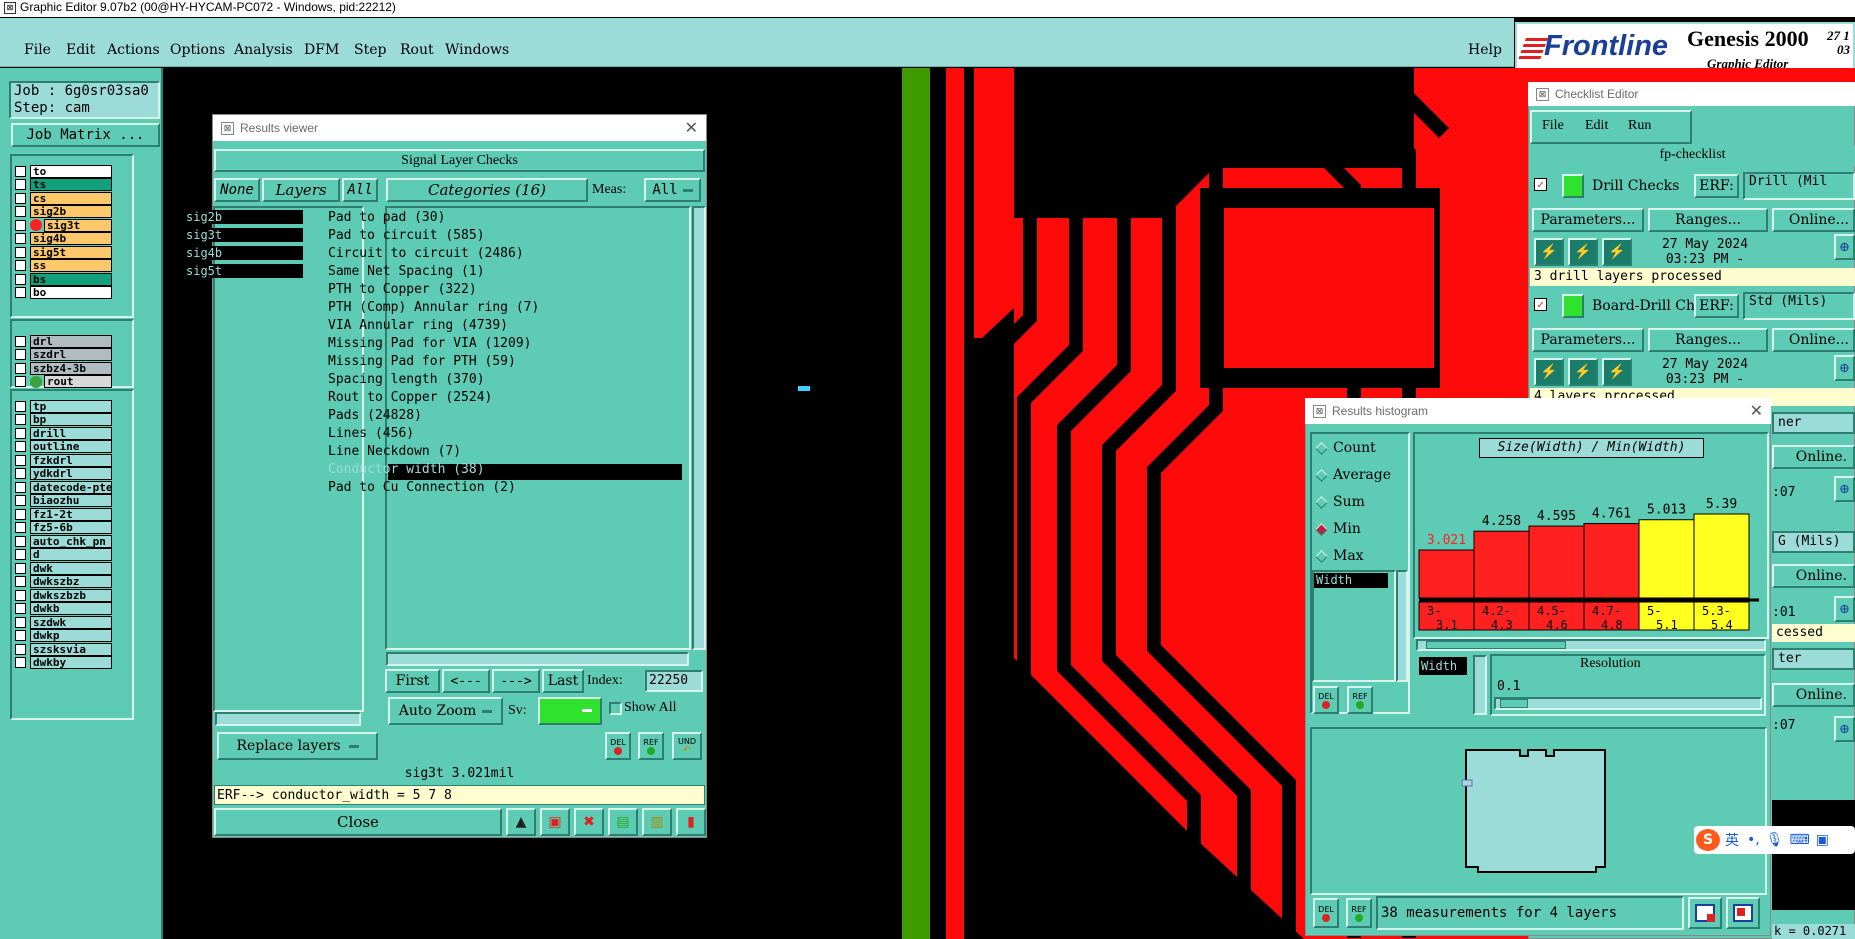 Image resolution: width=1855 pixels, height=939 pixels. Describe the element at coordinates (243, 253) in the screenshot. I see `rv-layer-item: sig4b` at that location.